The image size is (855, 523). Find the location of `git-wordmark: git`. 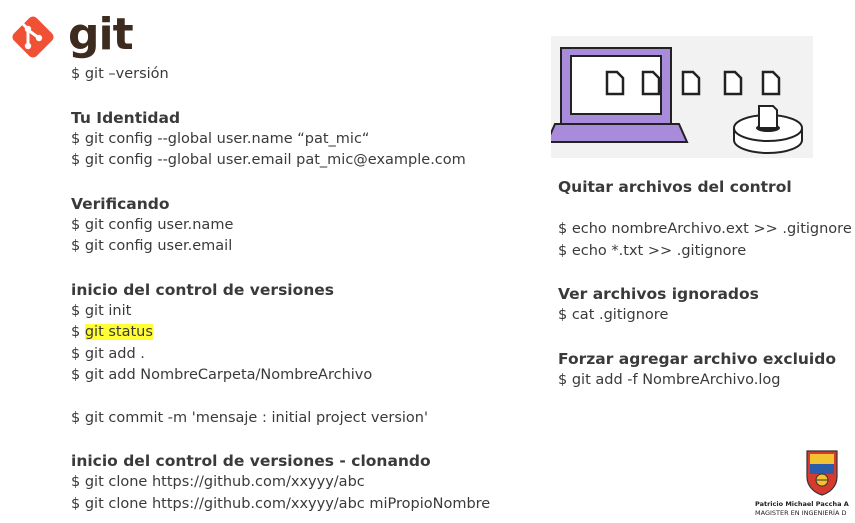

git-wordmark: git is located at coordinates (101, 34).